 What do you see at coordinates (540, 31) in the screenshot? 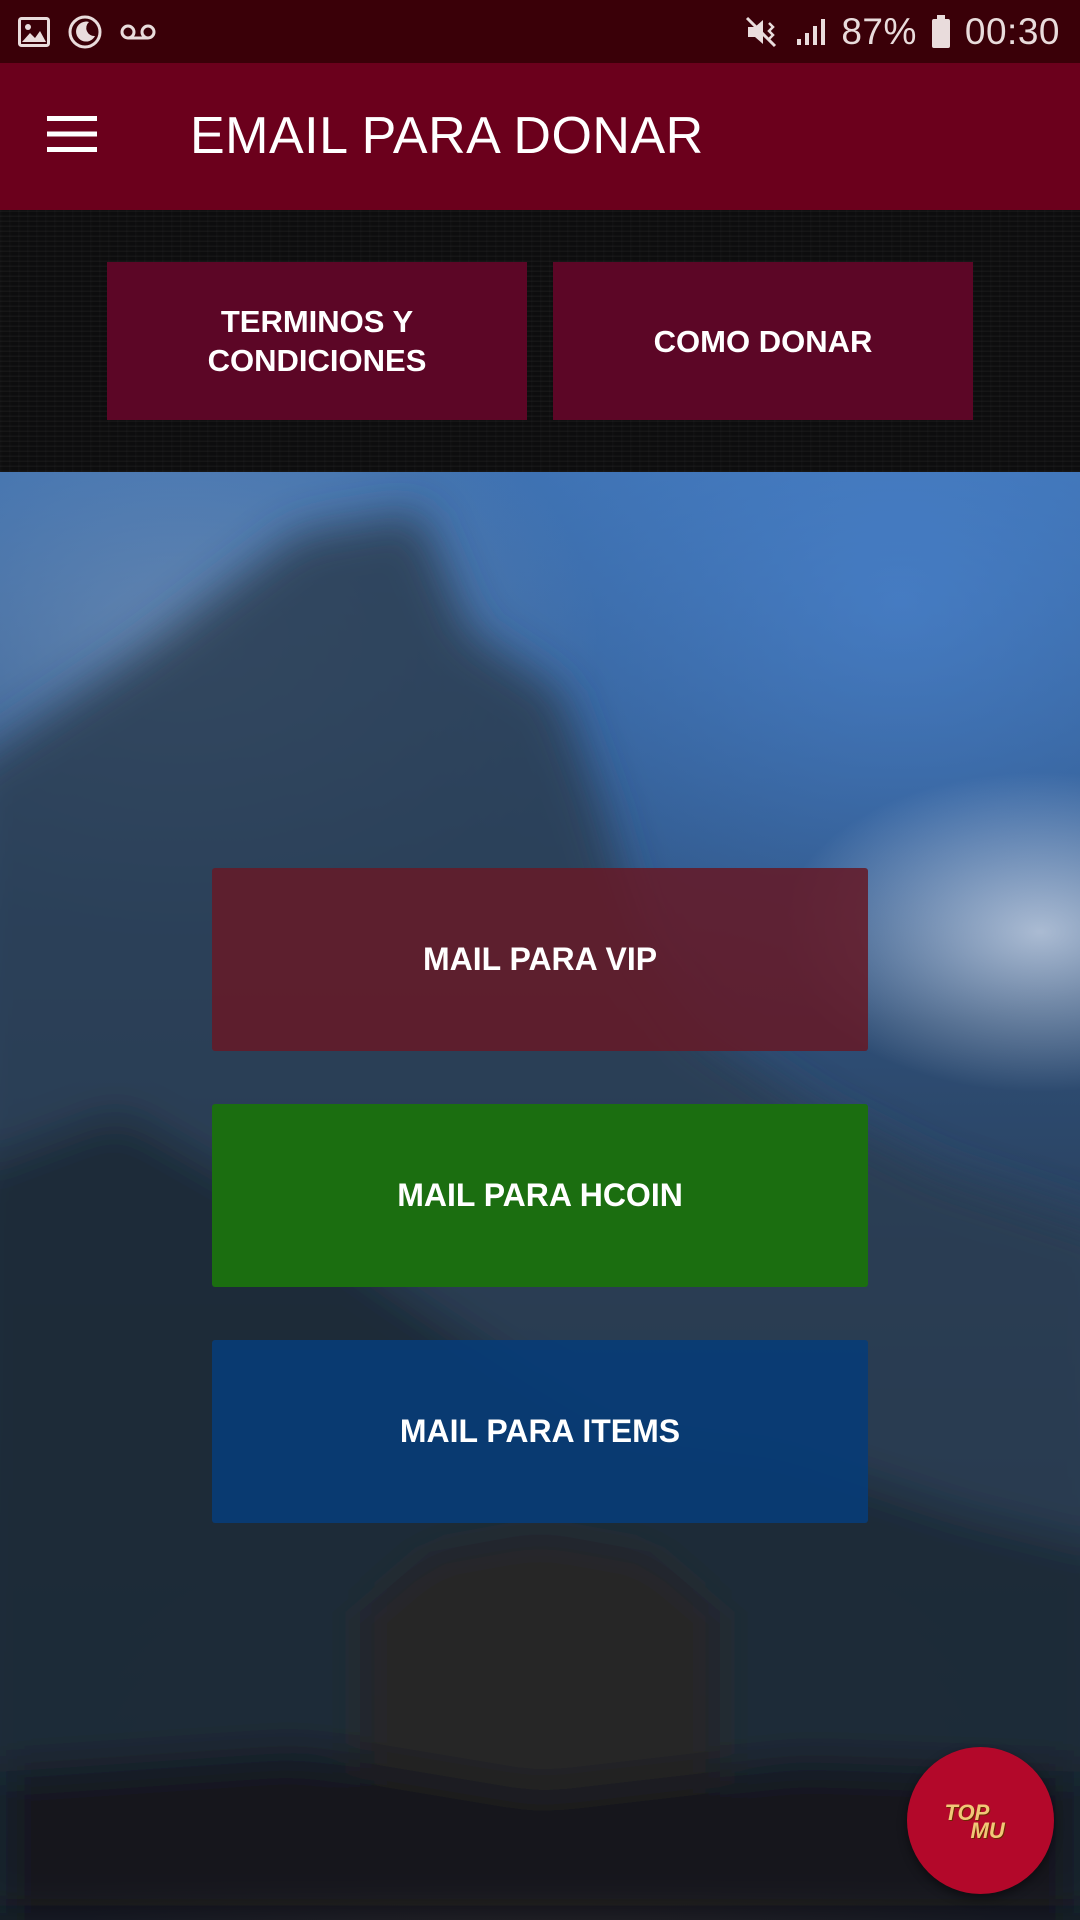
I see `status-bar: 87% 00:30` at bounding box center [540, 31].